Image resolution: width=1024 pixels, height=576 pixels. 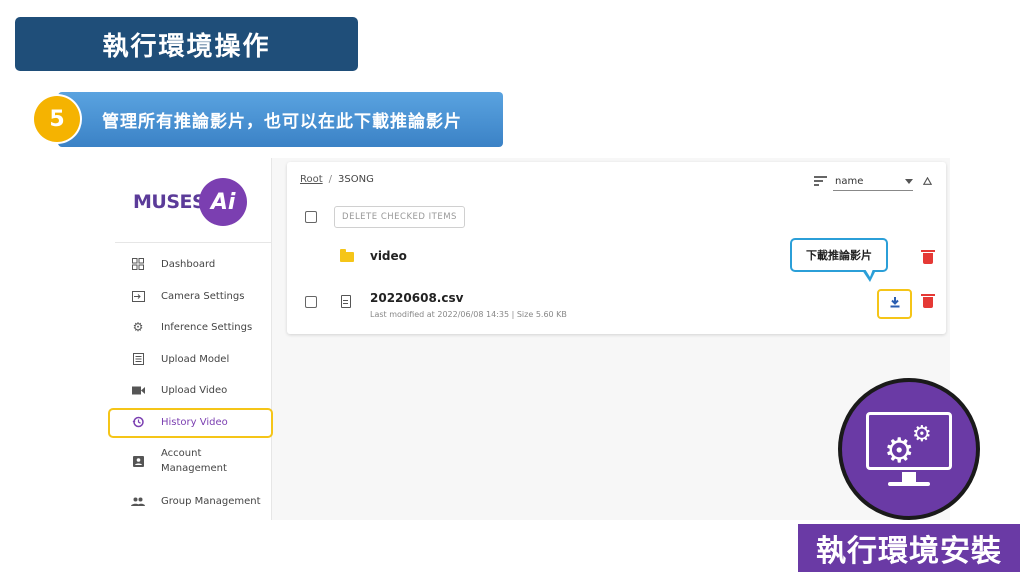 I want to click on breadcrumb-current: 3SONG, so click(x=356, y=179).